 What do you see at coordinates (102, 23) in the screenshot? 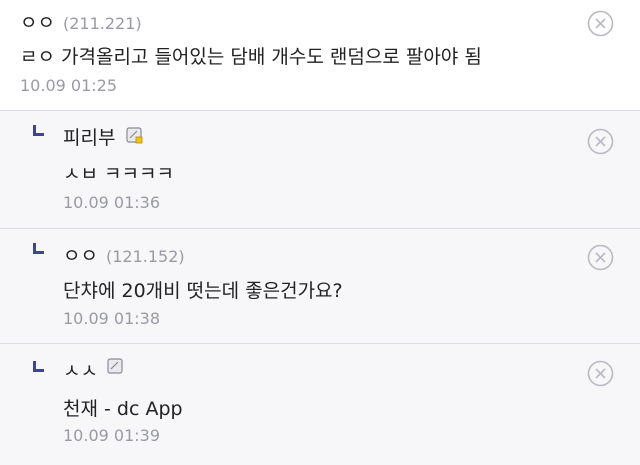
I see `author-ip: (211.221)` at bounding box center [102, 23].